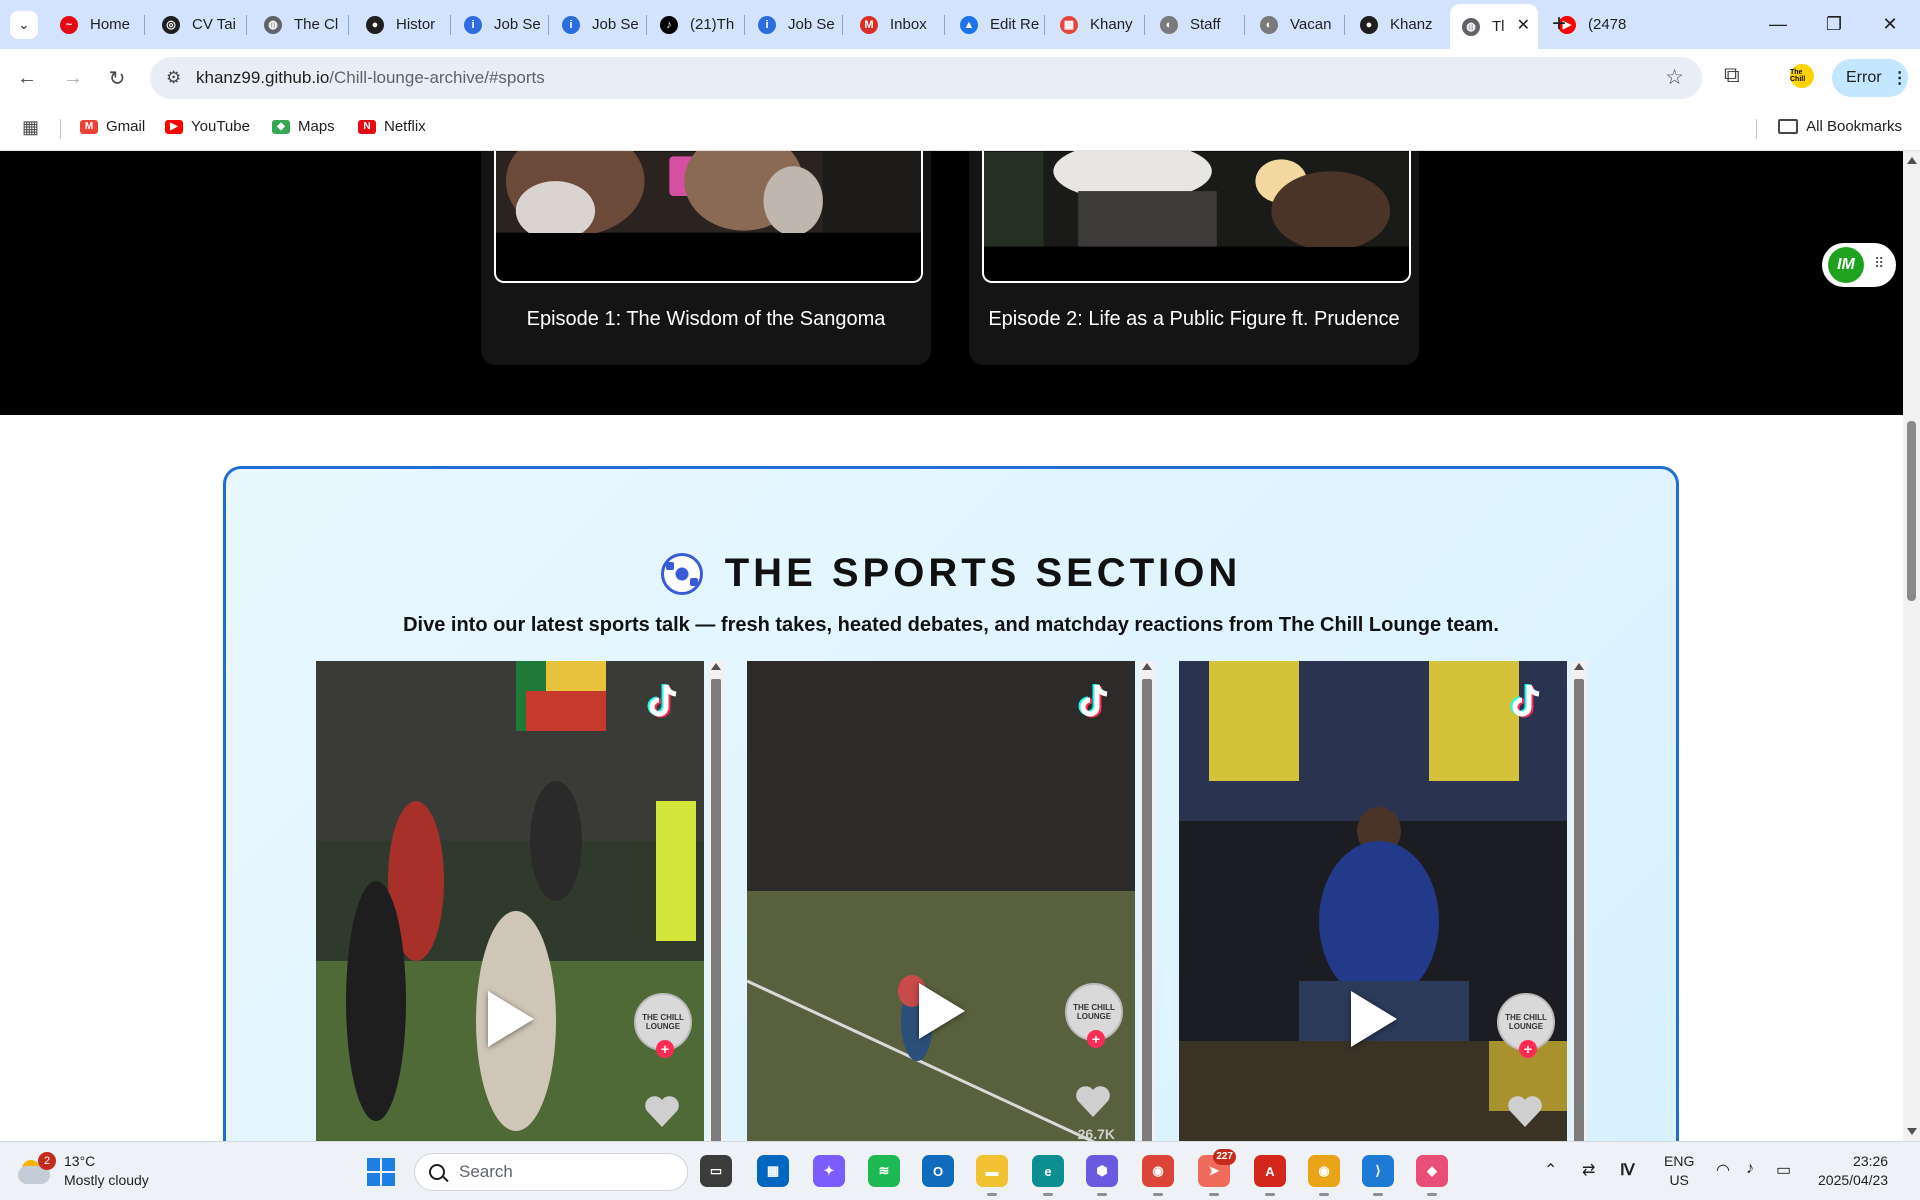 This screenshot has width=1920, height=1200. Describe the element at coordinates (1559, 24) in the screenshot. I see `new-tab-button: +` at that location.